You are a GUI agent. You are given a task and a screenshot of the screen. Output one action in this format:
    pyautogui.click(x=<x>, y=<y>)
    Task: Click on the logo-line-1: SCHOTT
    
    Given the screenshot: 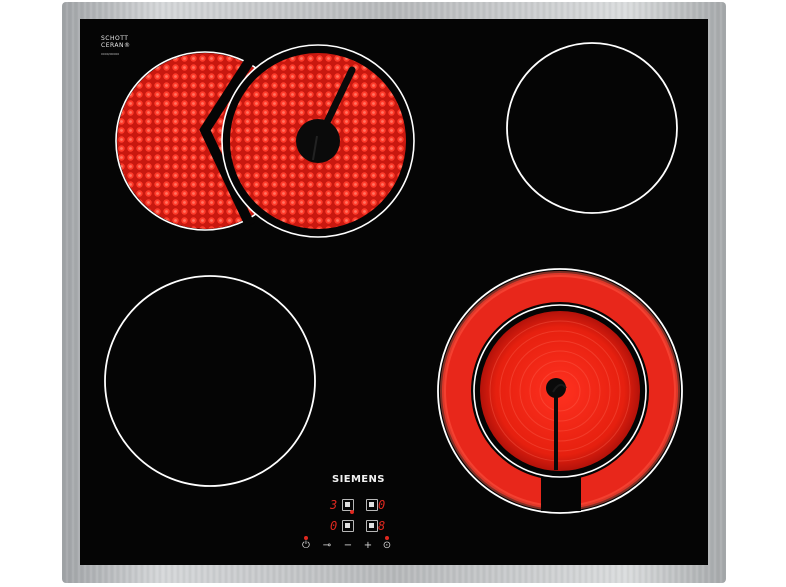 What is the action you would take?
    pyautogui.click(x=115, y=38)
    